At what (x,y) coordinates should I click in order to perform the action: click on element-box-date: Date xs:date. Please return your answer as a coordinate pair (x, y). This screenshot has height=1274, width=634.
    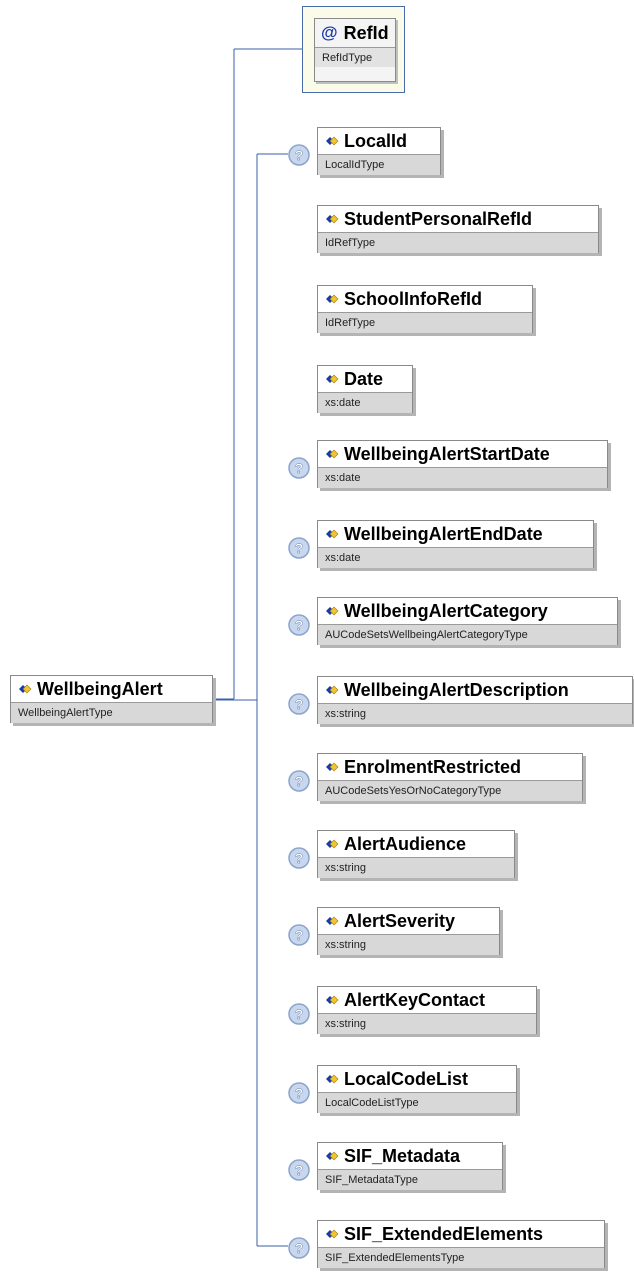
    Looking at the image, I should click on (365, 389).